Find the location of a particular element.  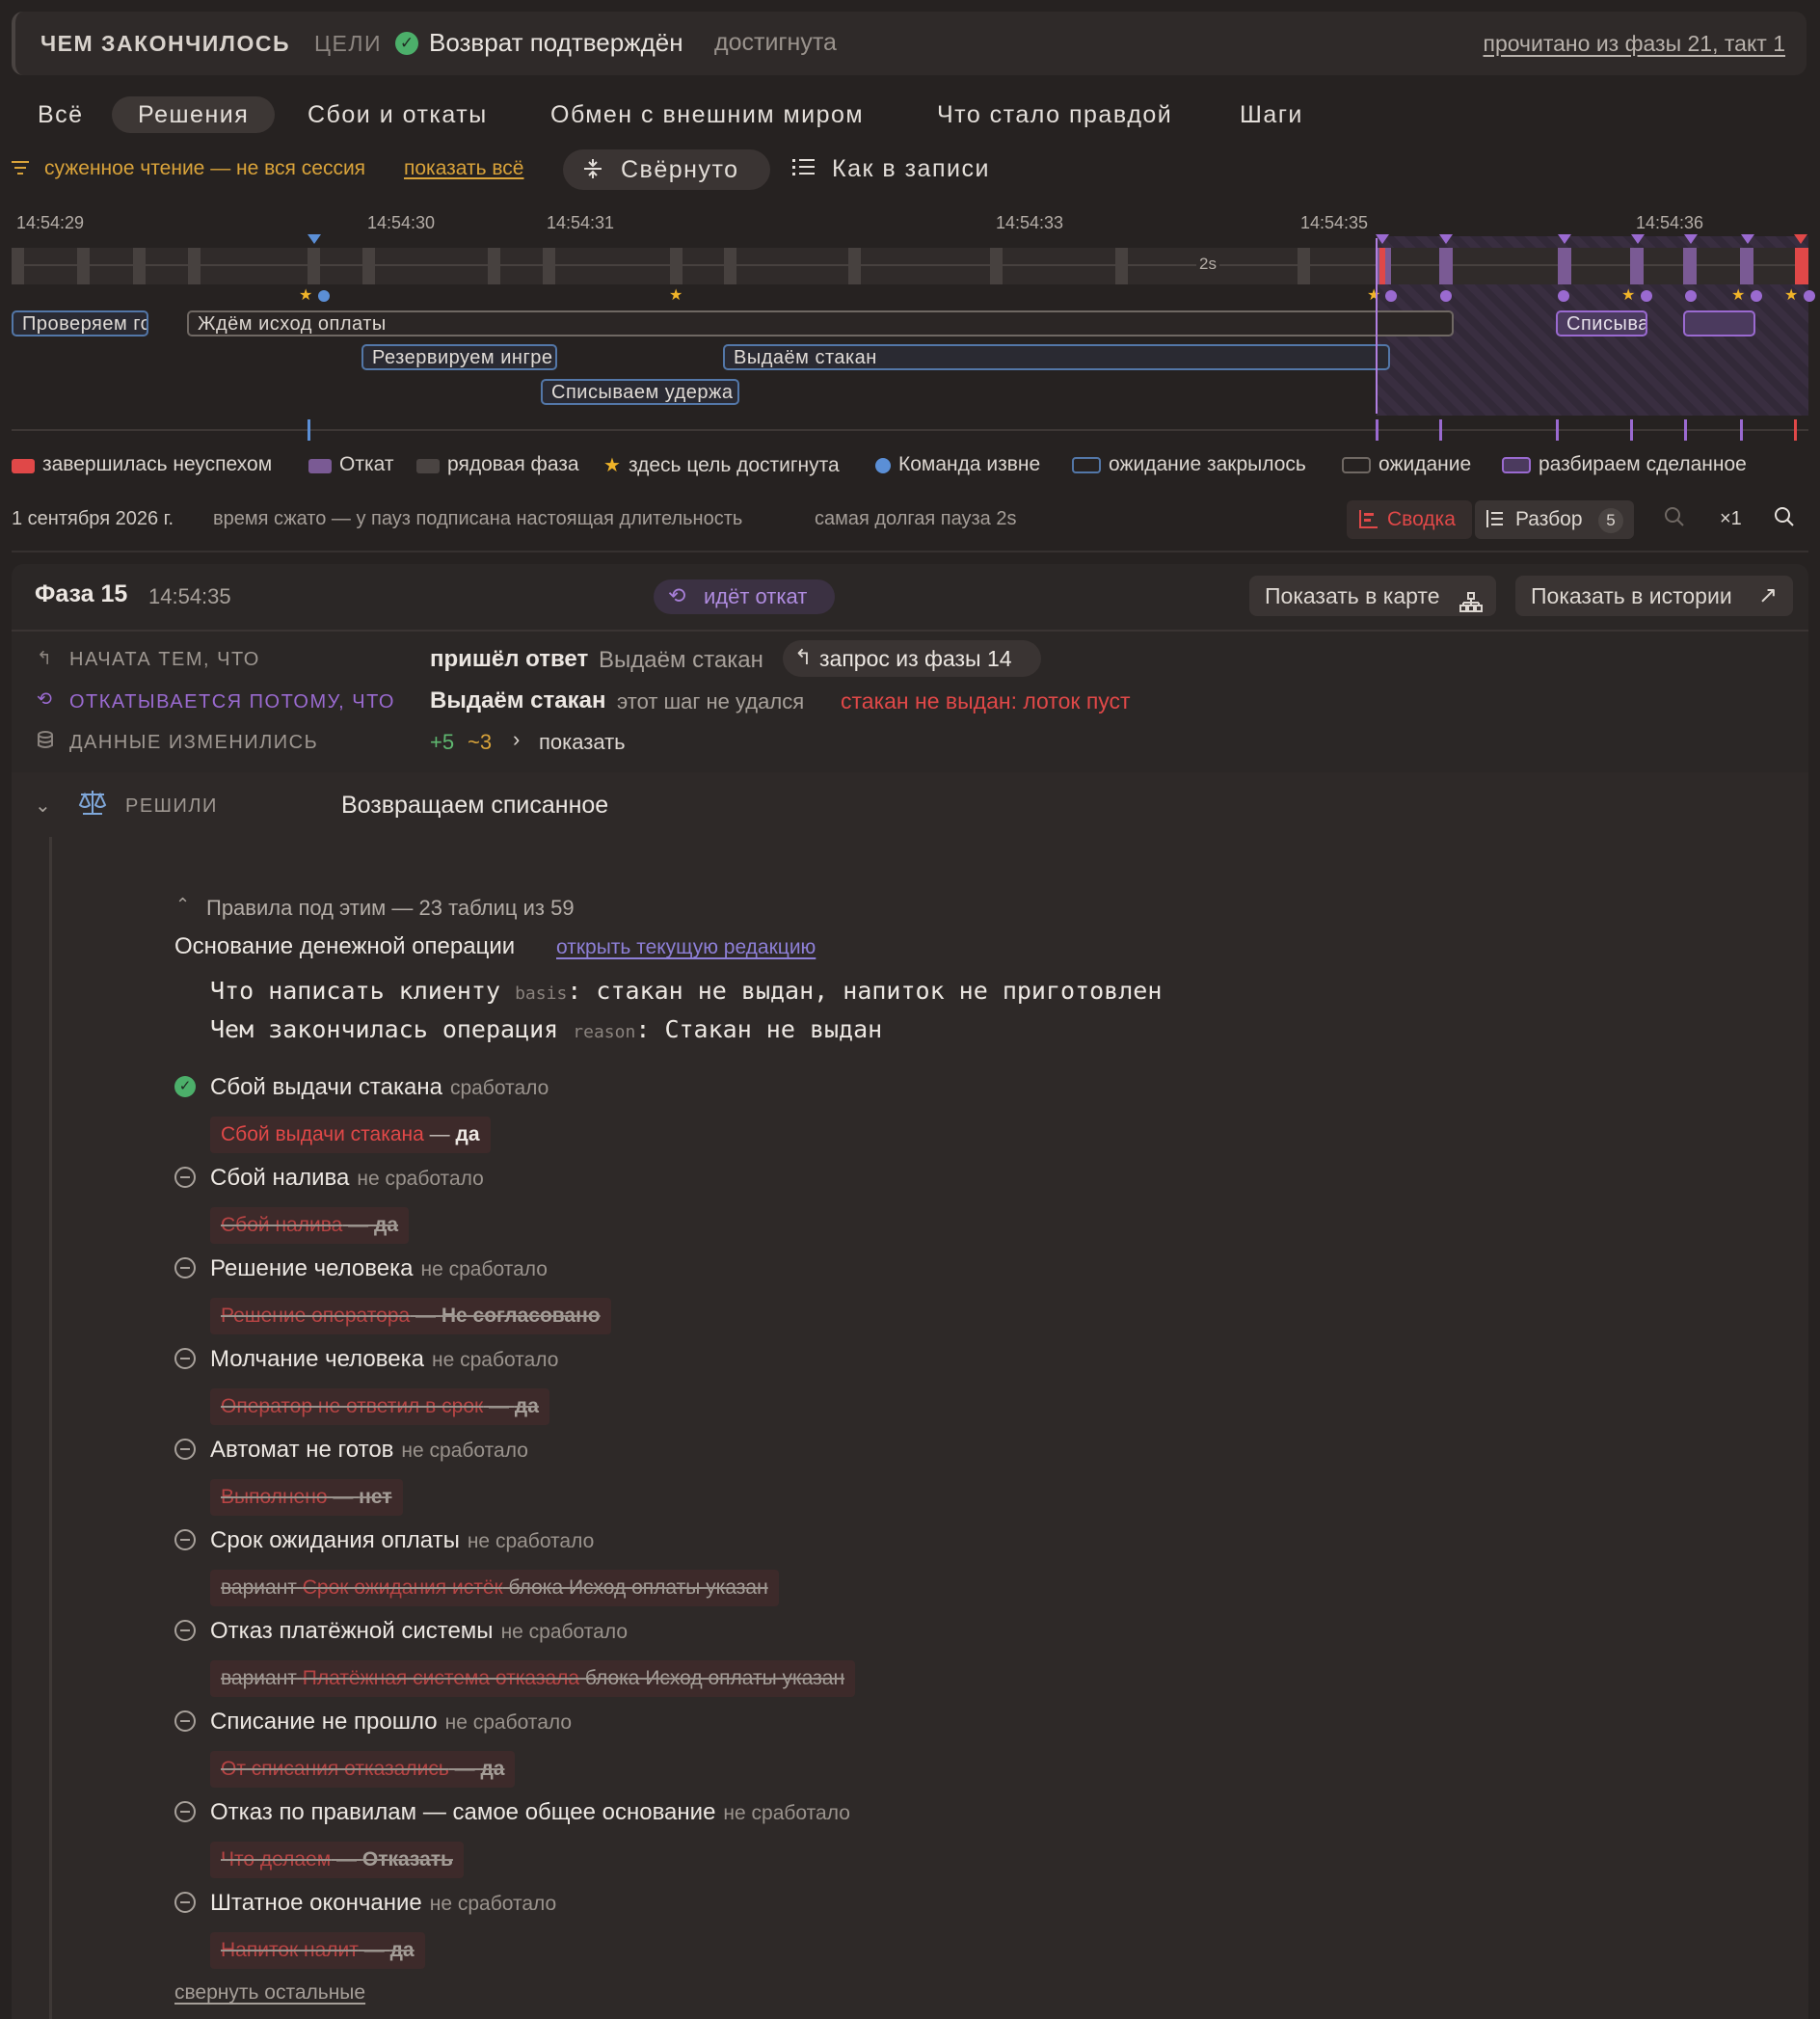

tab-all: Всё is located at coordinates (61, 114).